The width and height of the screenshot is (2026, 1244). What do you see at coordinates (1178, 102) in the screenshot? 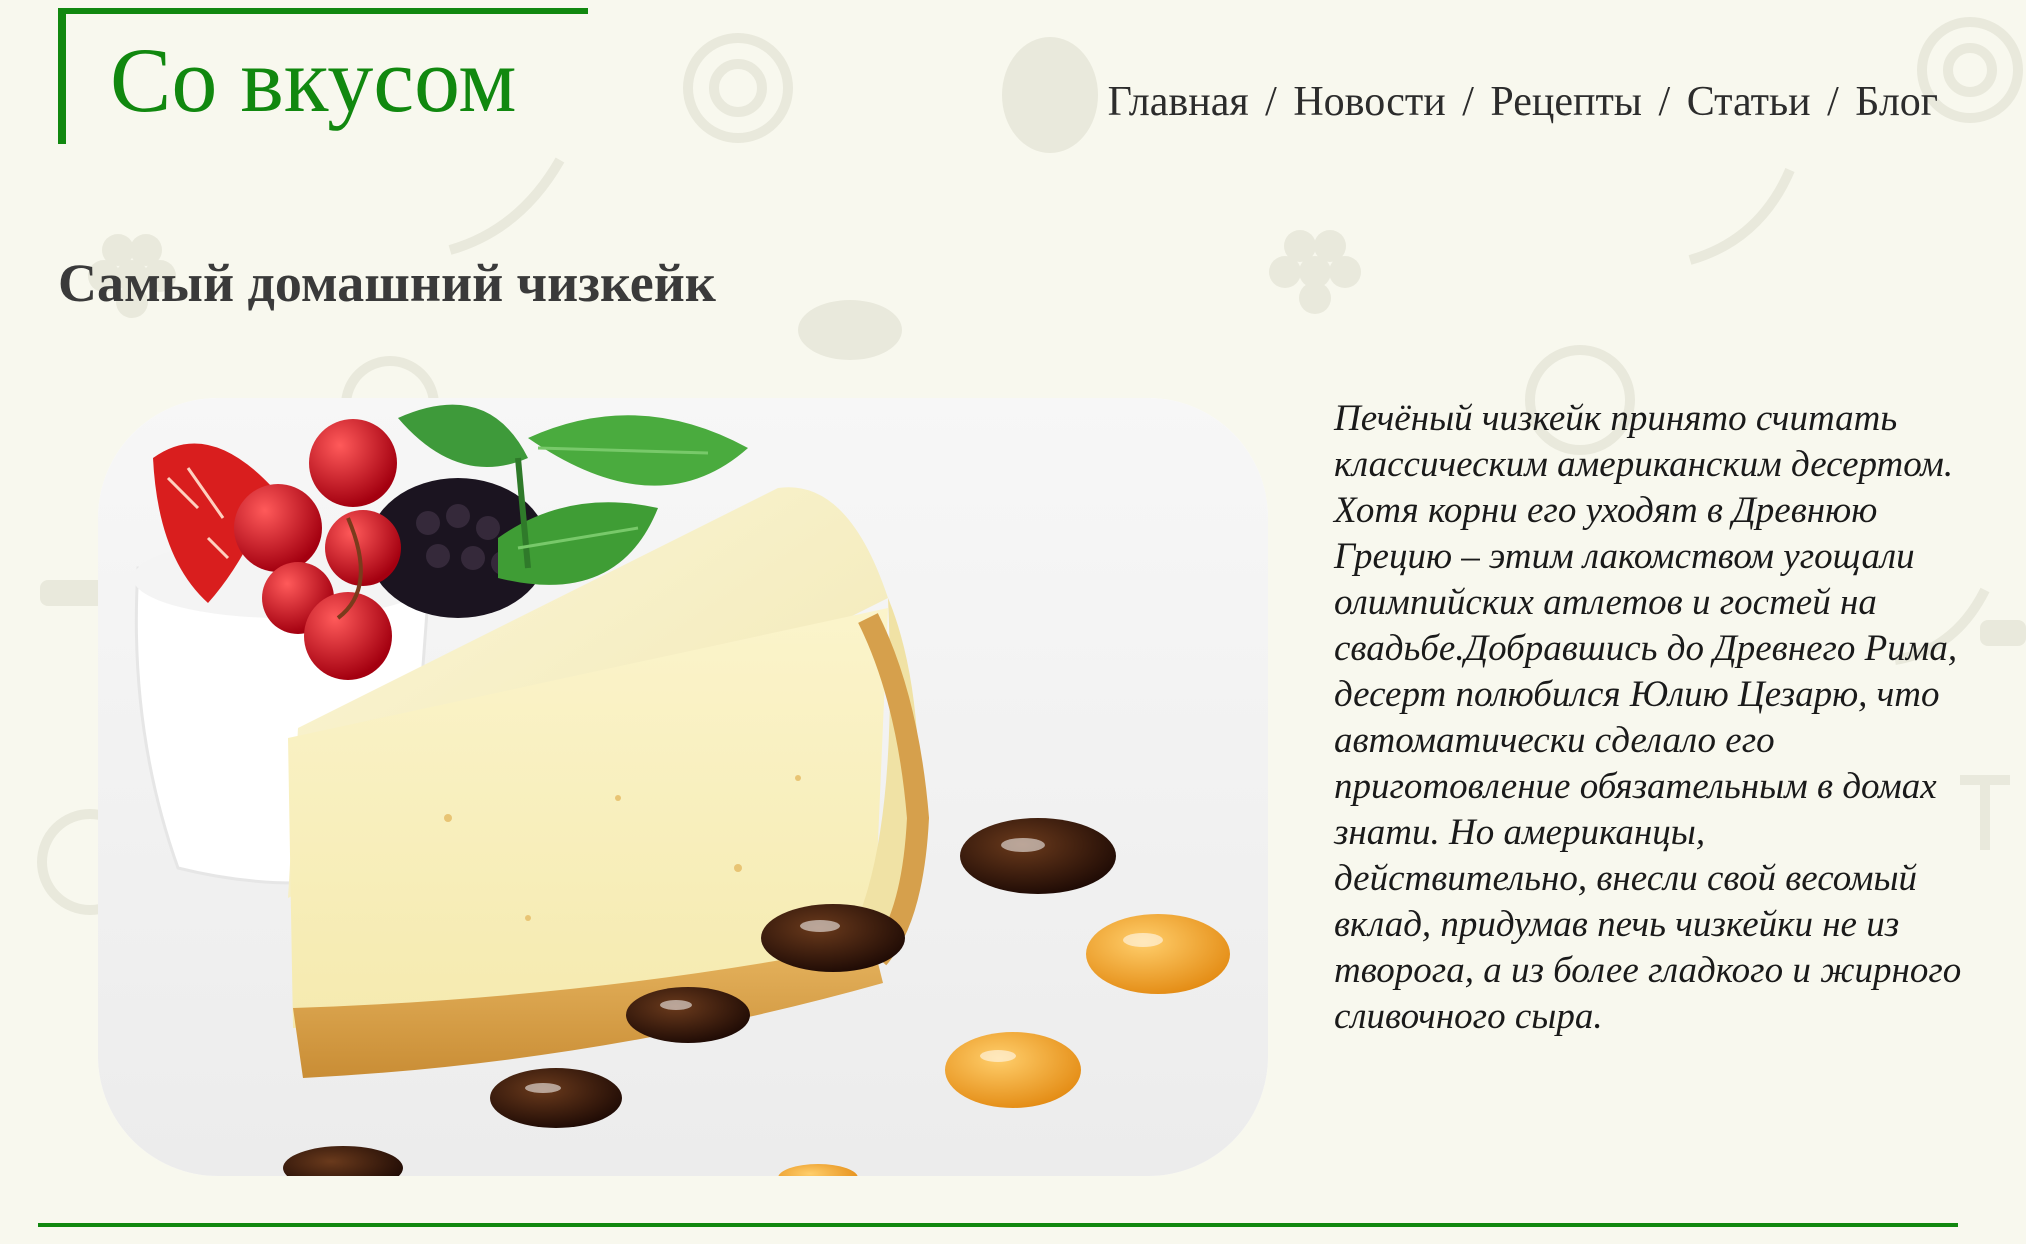
I see `nav-item-home: Главная` at bounding box center [1178, 102].